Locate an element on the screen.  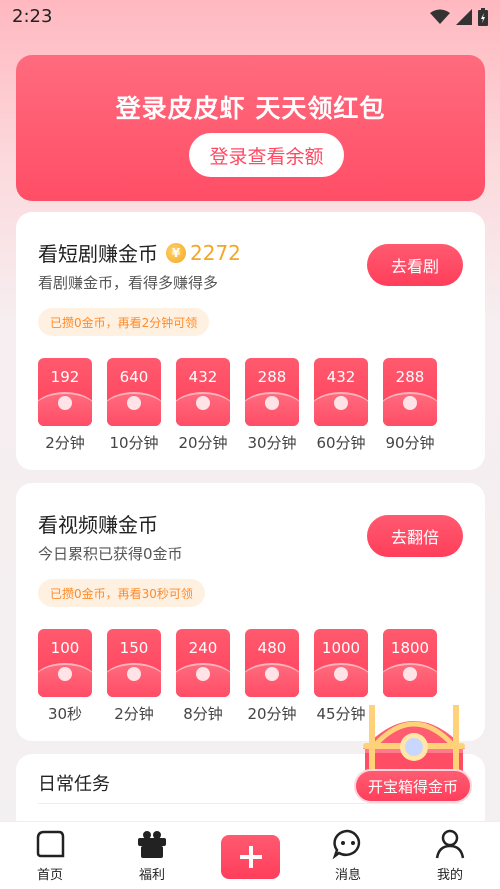
profile-icon is located at coordinates (450, 844).